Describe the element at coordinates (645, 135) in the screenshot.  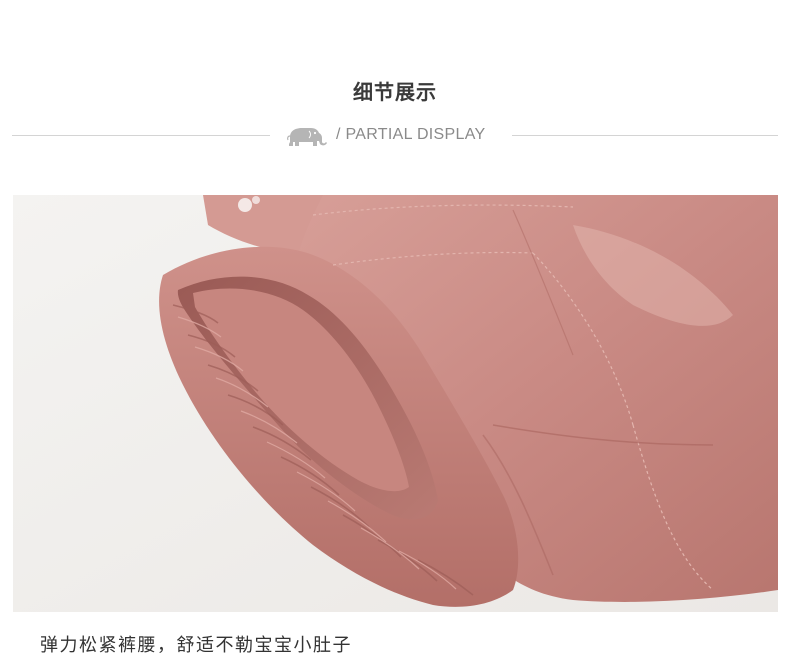
I see `divider-line-right` at that location.